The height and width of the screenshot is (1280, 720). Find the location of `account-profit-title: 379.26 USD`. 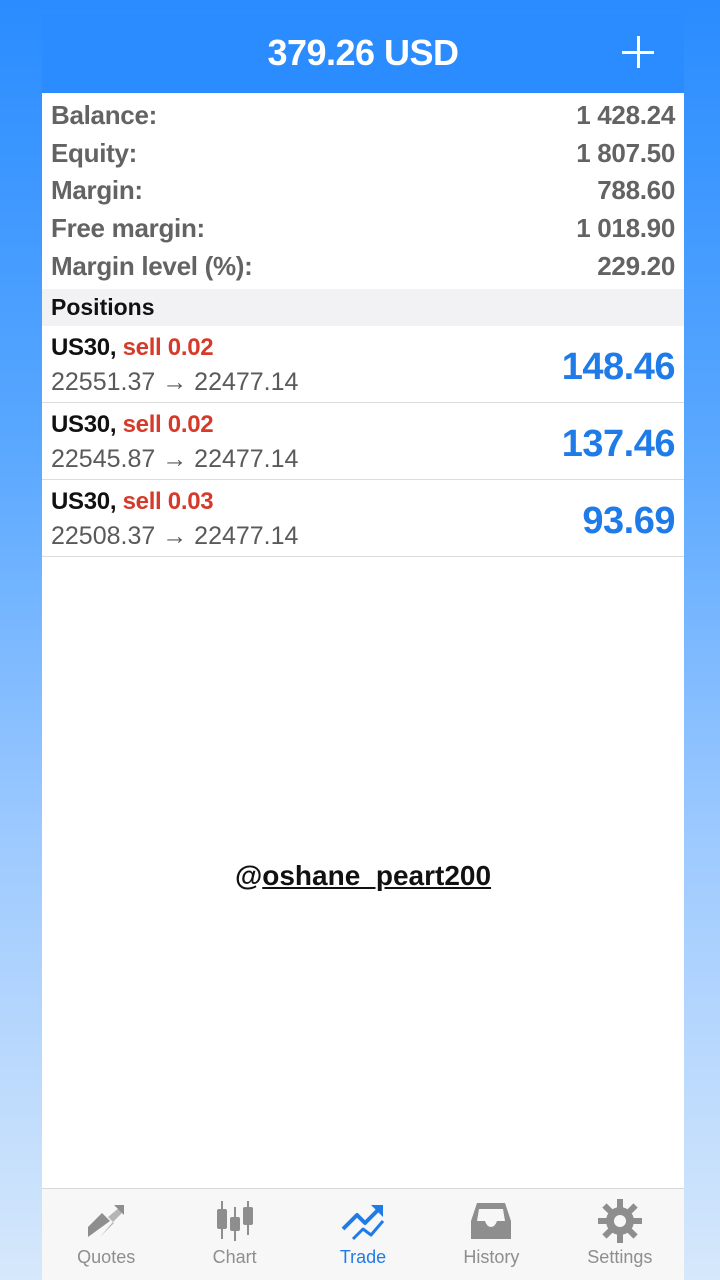

account-profit-title: 379.26 USD is located at coordinates (363, 52).